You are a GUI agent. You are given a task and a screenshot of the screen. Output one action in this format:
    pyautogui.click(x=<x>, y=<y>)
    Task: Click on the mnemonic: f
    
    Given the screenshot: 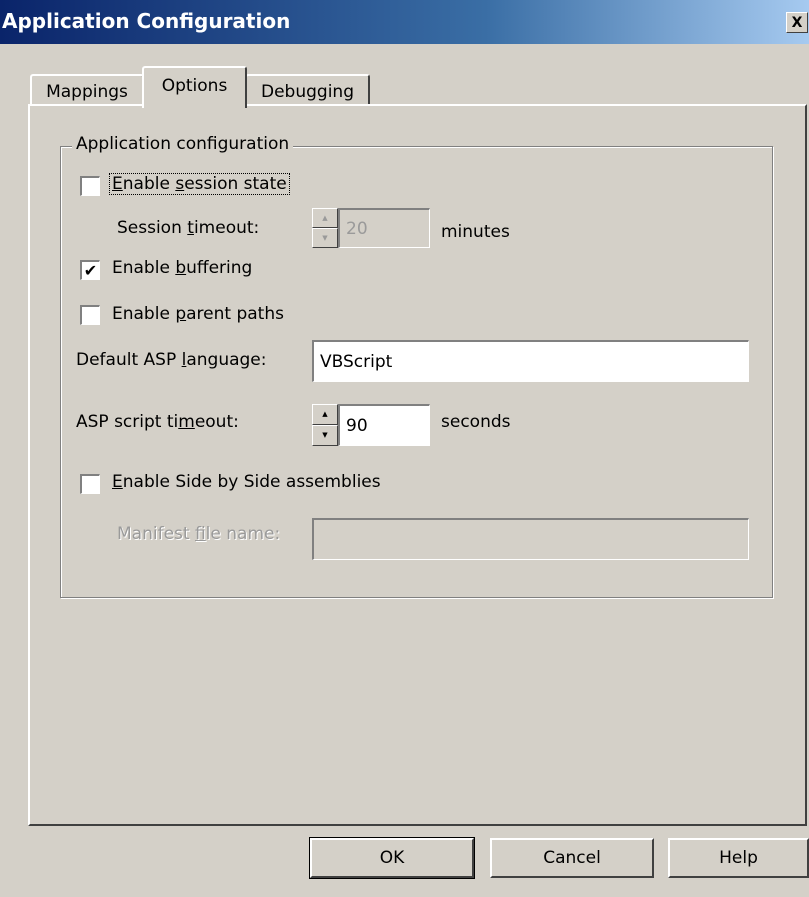 What is the action you would take?
    pyautogui.click(x=200, y=534)
    